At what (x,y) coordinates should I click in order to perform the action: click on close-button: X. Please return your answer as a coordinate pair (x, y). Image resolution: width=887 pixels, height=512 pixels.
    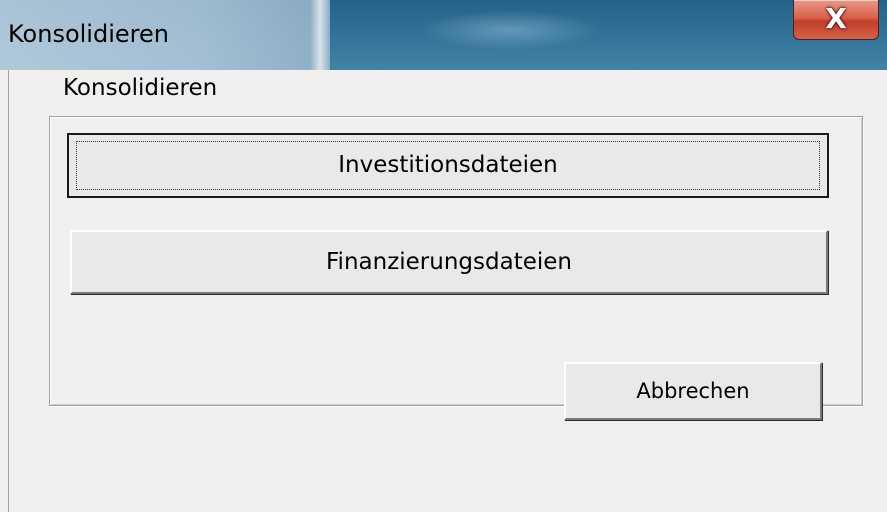
    Looking at the image, I should click on (836, 20).